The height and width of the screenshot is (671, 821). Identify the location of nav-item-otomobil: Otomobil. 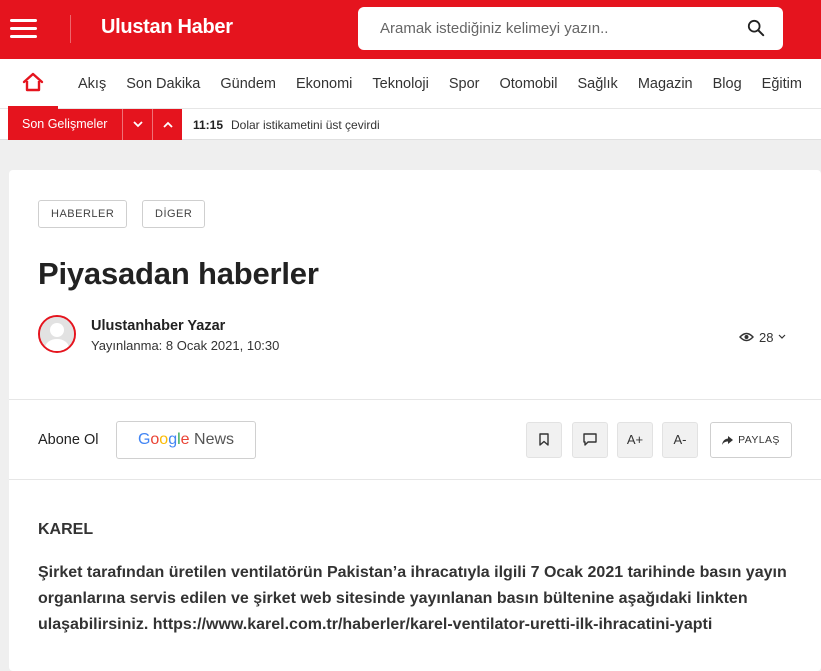
(528, 84).